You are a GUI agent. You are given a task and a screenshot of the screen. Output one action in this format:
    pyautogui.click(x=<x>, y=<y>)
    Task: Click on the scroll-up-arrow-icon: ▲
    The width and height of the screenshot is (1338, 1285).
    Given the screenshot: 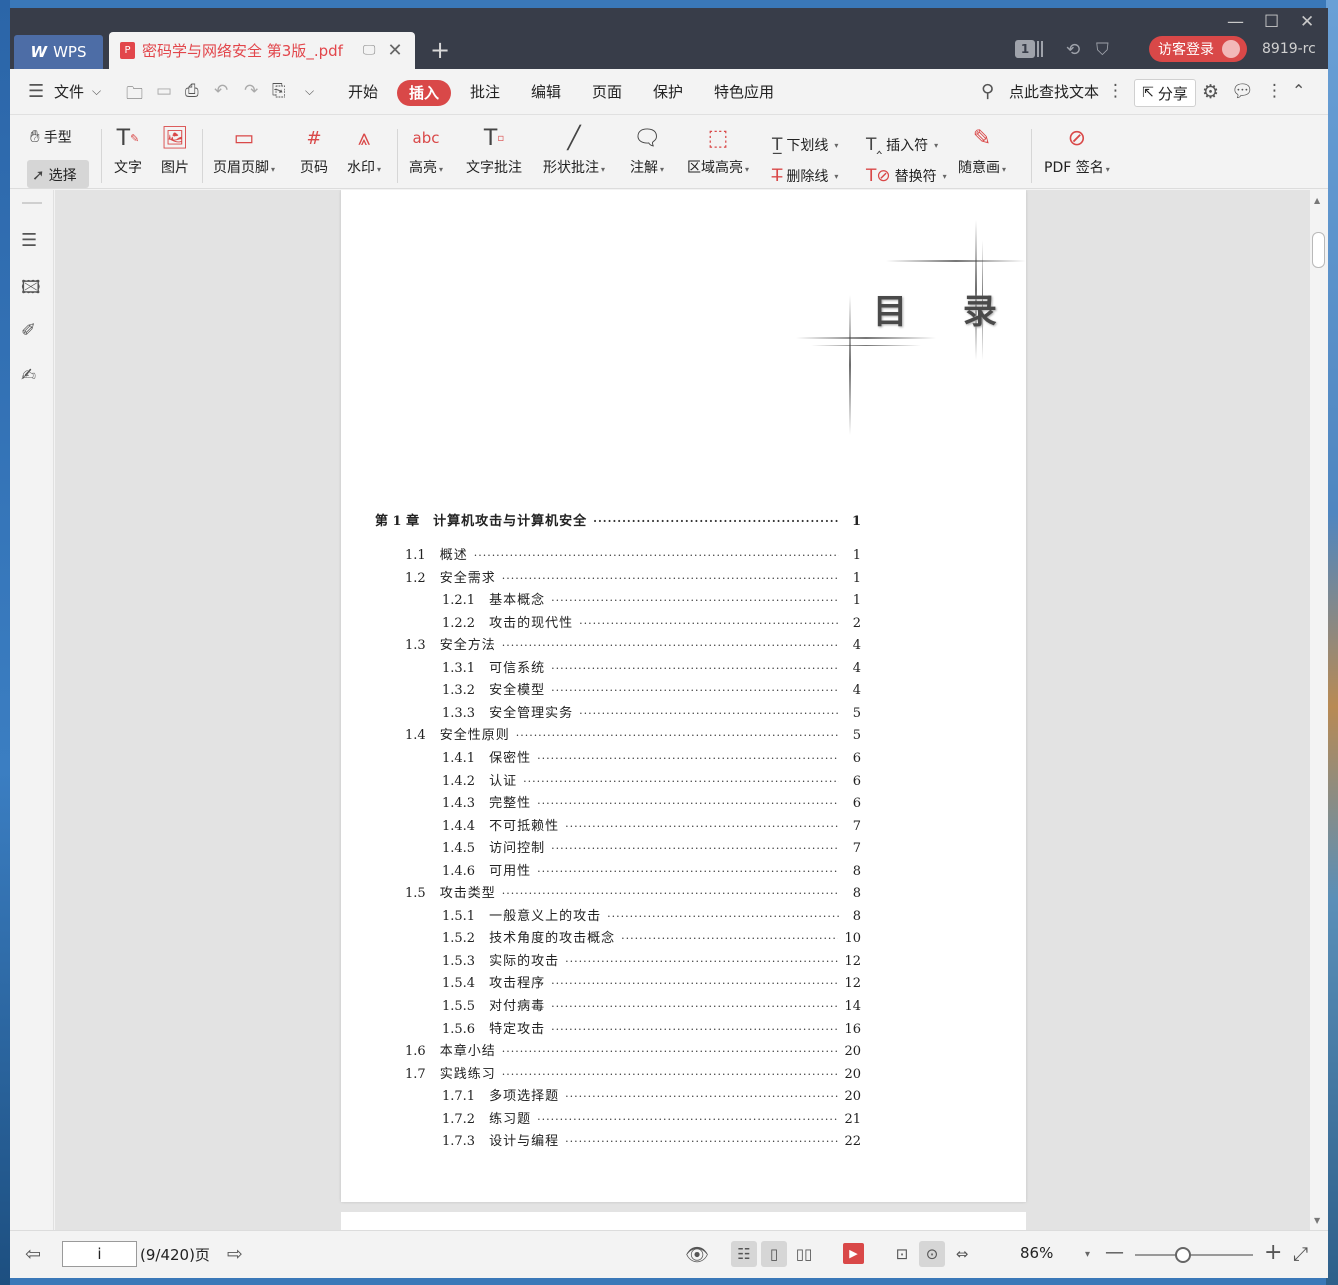 What is the action you would take?
    pyautogui.click(x=1317, y=200)
    